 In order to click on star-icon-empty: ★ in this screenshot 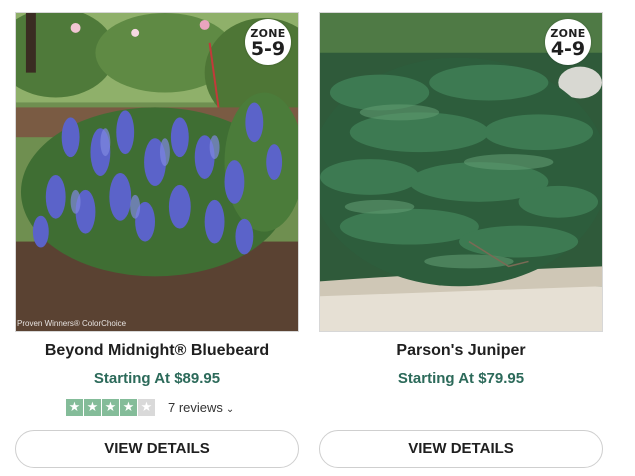, I will do `click(146, 407)`.